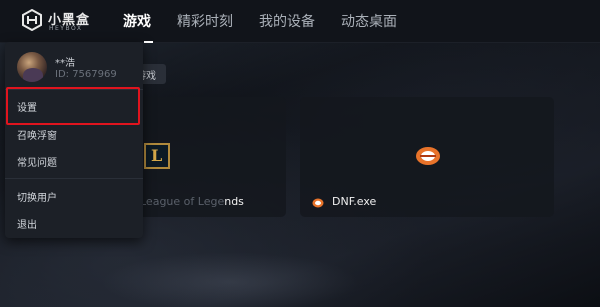  What do you see at coordinates (32, 67) in the screenshot?
I see `avatar` at bounding box center [32, 67].